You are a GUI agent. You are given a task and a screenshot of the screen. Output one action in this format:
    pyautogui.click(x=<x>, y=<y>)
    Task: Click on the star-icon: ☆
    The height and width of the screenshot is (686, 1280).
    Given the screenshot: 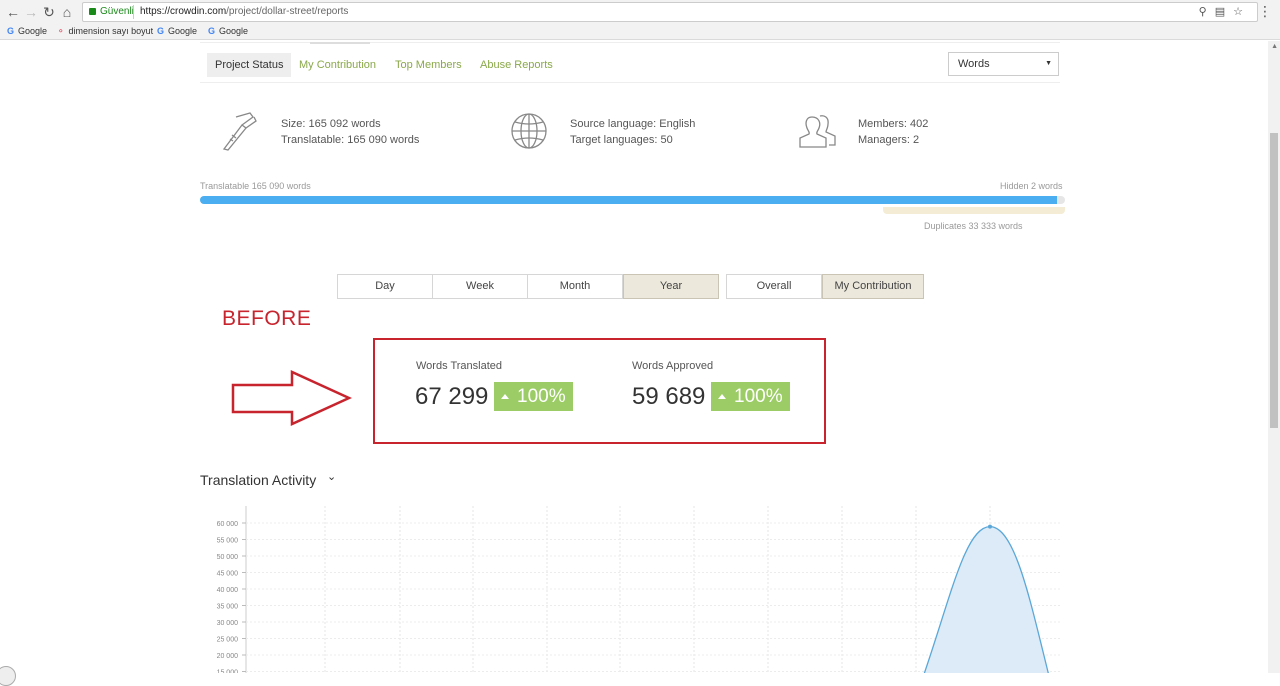 What is the action you would take?
    pyautogui.click(x=1242, y=12)
    